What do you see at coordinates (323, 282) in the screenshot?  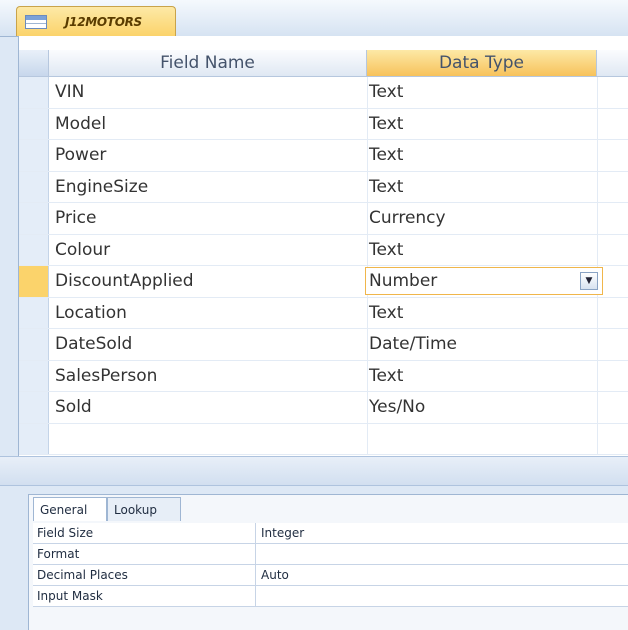 I see `table-row: DiscountApplied Number ▼` at bounding box center [323, 282].